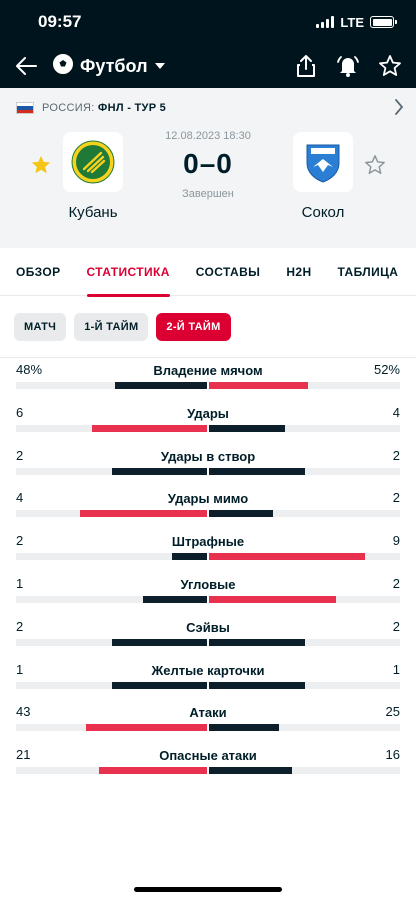 This screenshot has height=900, width=416. Describe the element at coordinates (306, 66) in the screenshot. I see `share-icon` at that location.